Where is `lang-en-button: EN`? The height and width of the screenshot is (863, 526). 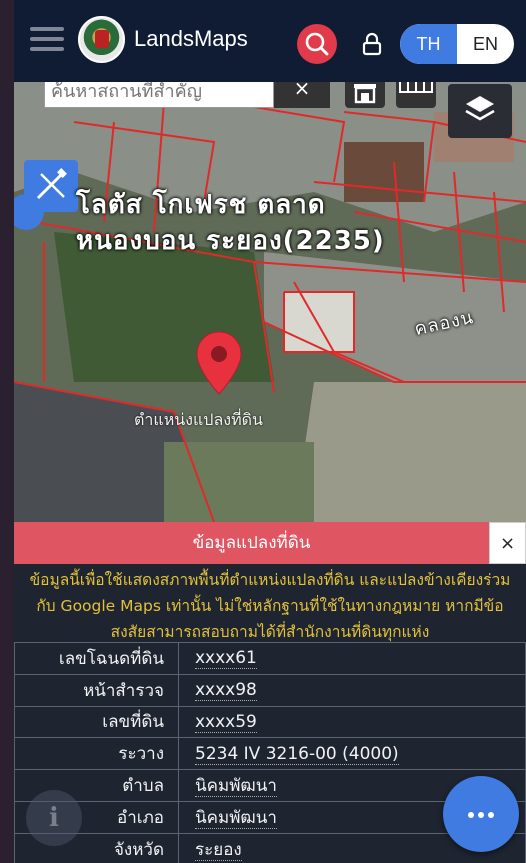
lang-en-button: EN is located at coordinates (485, 44).